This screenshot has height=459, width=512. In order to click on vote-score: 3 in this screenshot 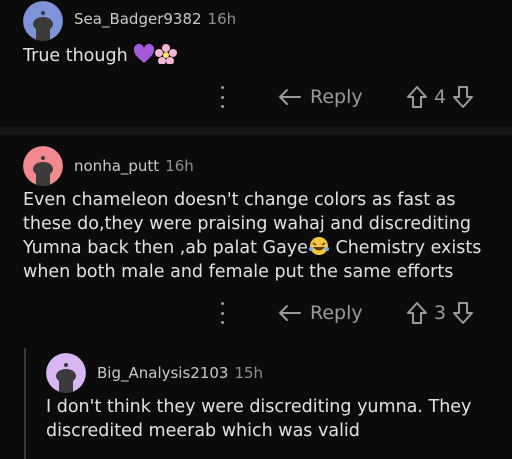, I will do `click(440, 313)`.